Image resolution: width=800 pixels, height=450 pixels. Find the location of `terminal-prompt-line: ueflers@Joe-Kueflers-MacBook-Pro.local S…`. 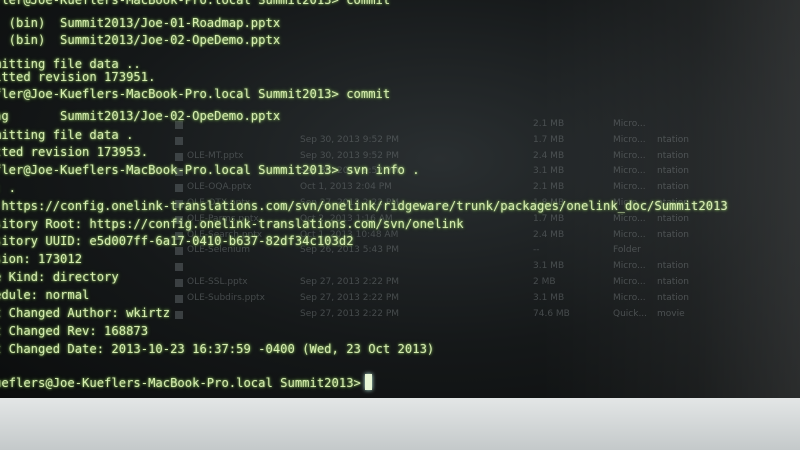

terminal-prompt-line: ueflers@Joe-Kueflers-MacBook-Pro.local S… is located at coordinates (186, 383).